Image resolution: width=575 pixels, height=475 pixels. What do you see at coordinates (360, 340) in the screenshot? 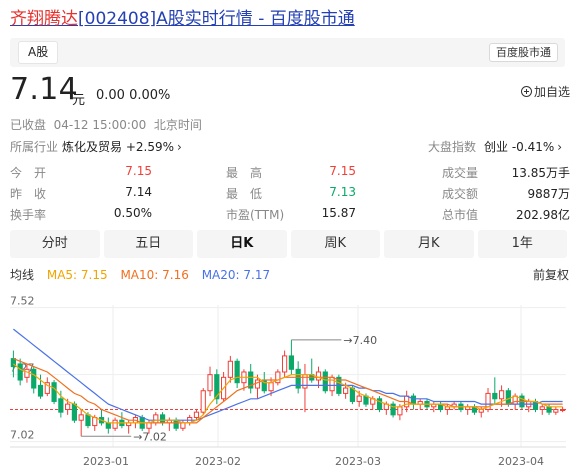
I see `max-annotation: →7.40` at bounding box center [360, 340].